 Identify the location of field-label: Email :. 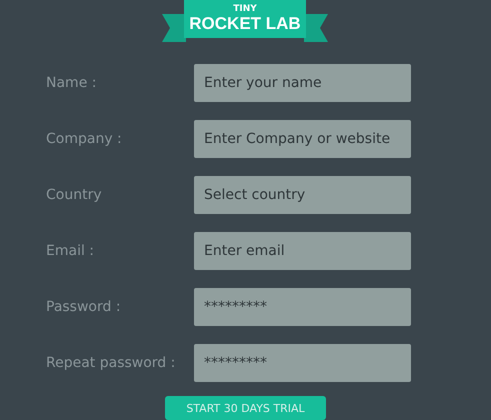
(71, 251).